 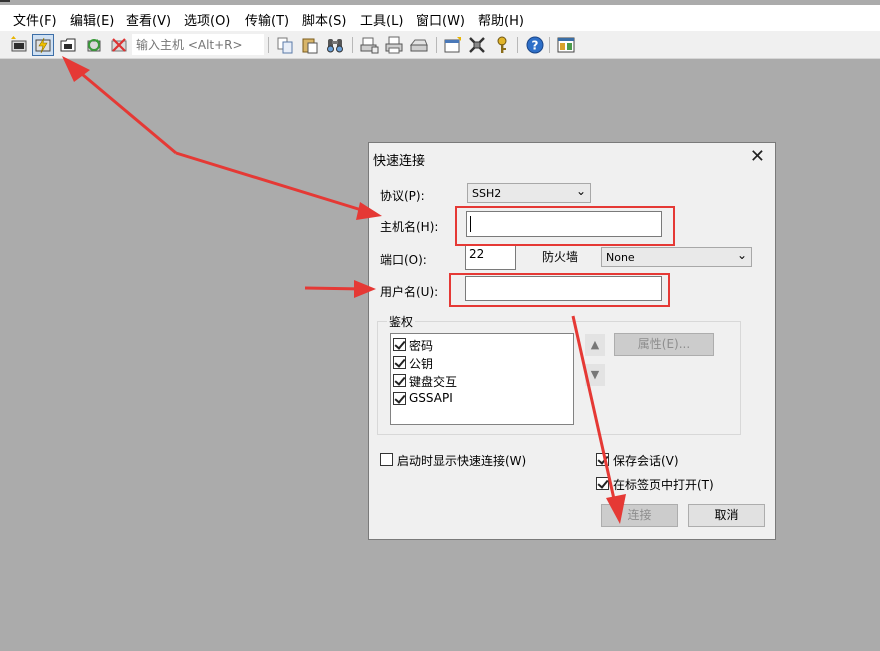 I want to click on open-in-tab-checkbox, so click(x=602, y=483).